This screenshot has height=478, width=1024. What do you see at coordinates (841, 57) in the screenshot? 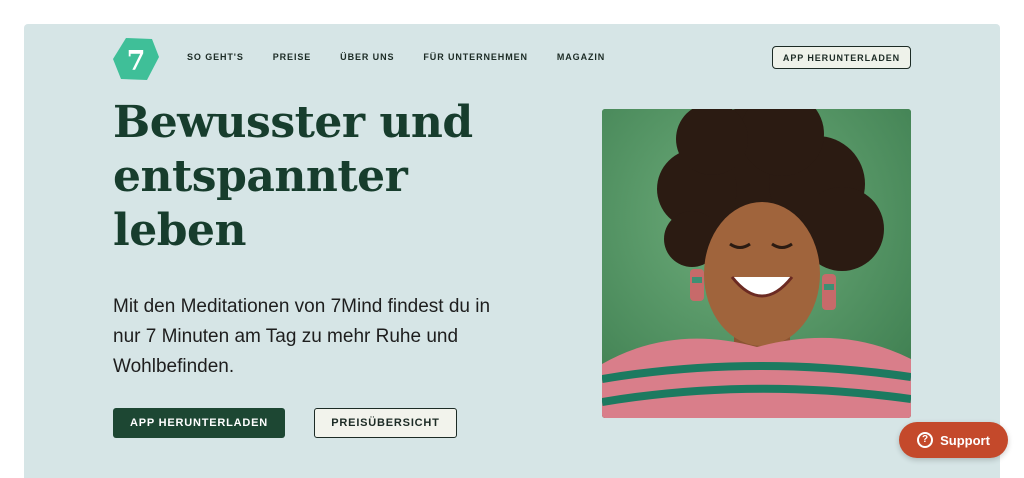
I see `nav-download-button: APP HERUNTERLADEN` at bounding box center [841, 57].